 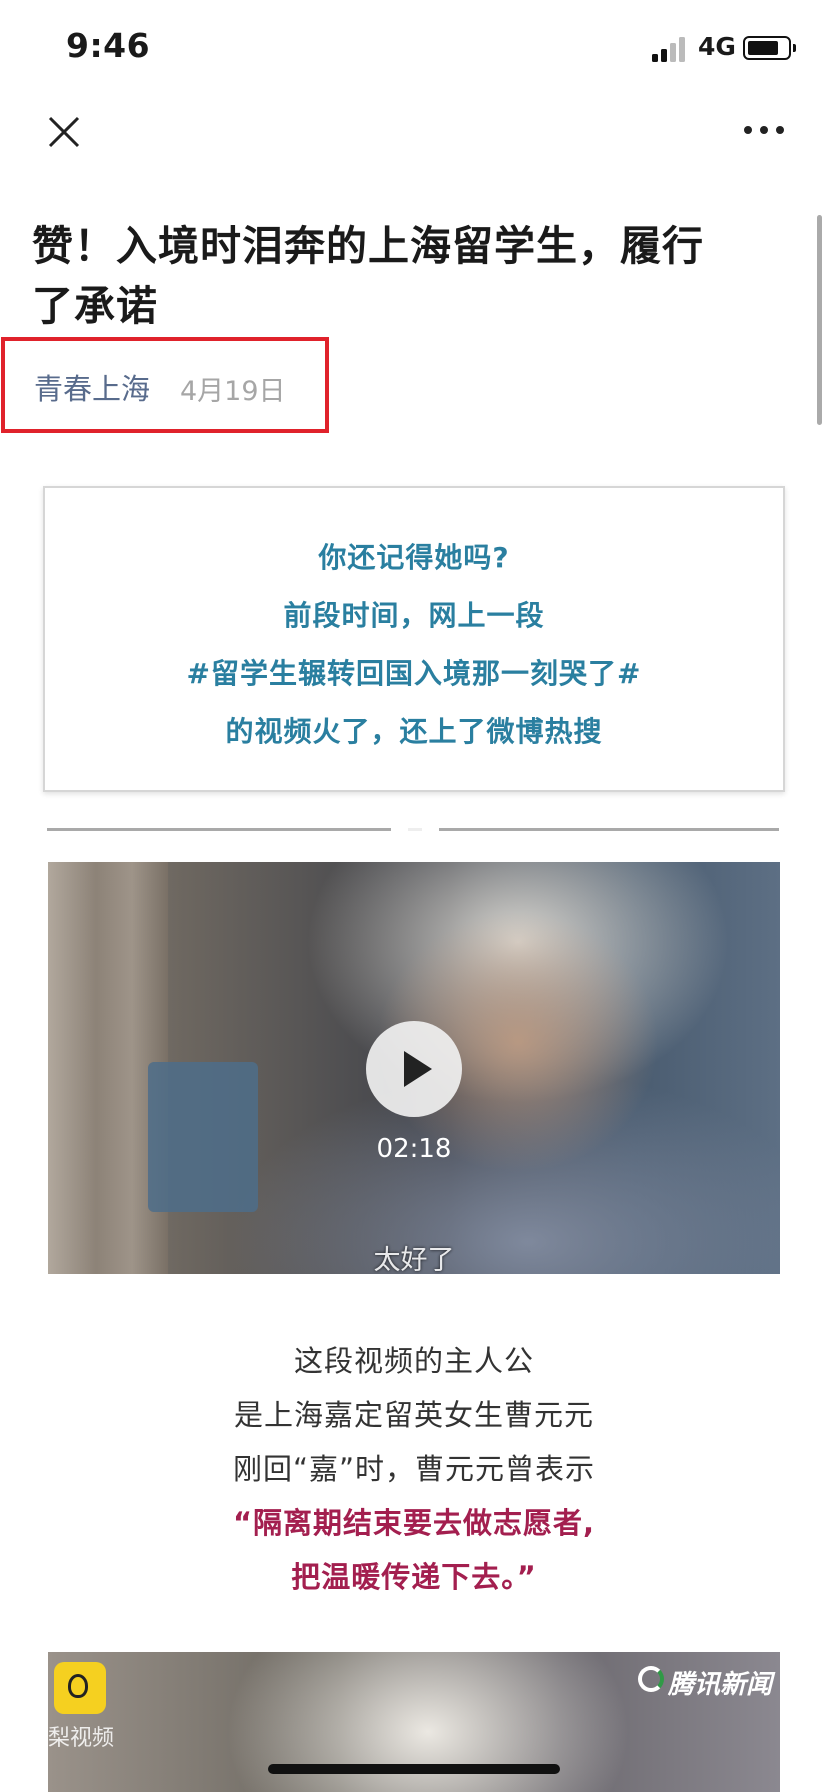 What do you see at coordinates (414, 673) in the screenshot?
I see `quote-line: #留学生辗转回国入境那一刻哭了#` at bounding box center [414, 673].